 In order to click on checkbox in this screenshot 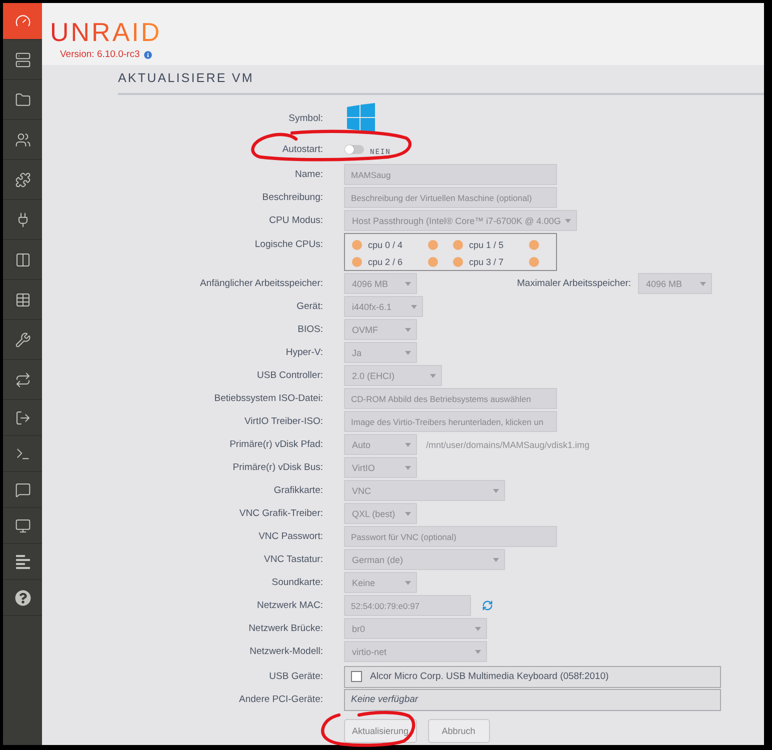, I will do `click(356, 676)`.